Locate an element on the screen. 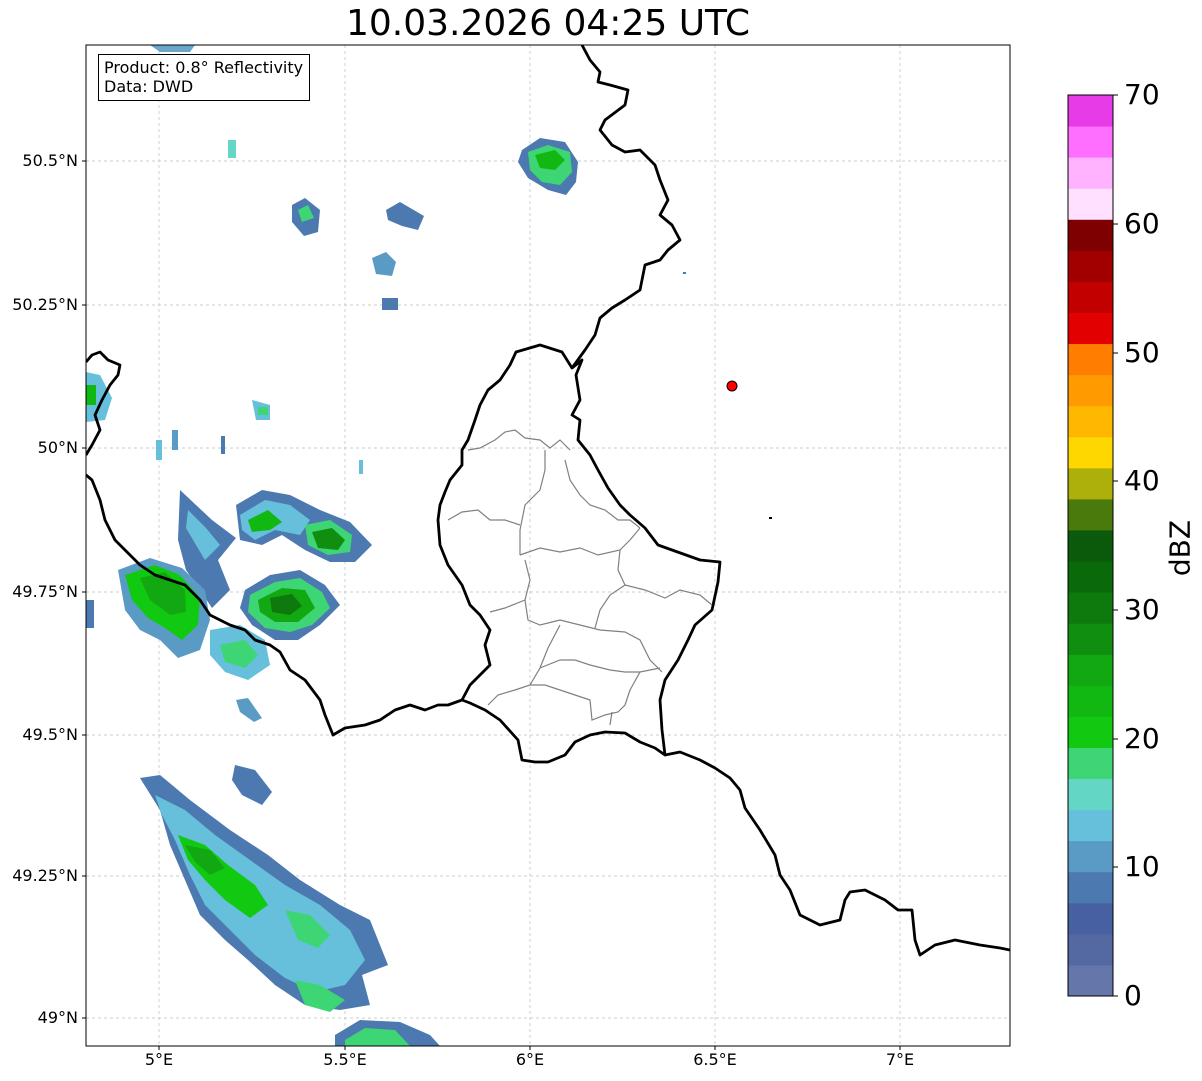 Image resolution: width=1202 pixels, height=1081 pixels. colorbar is located at coordinates (1090, 546).